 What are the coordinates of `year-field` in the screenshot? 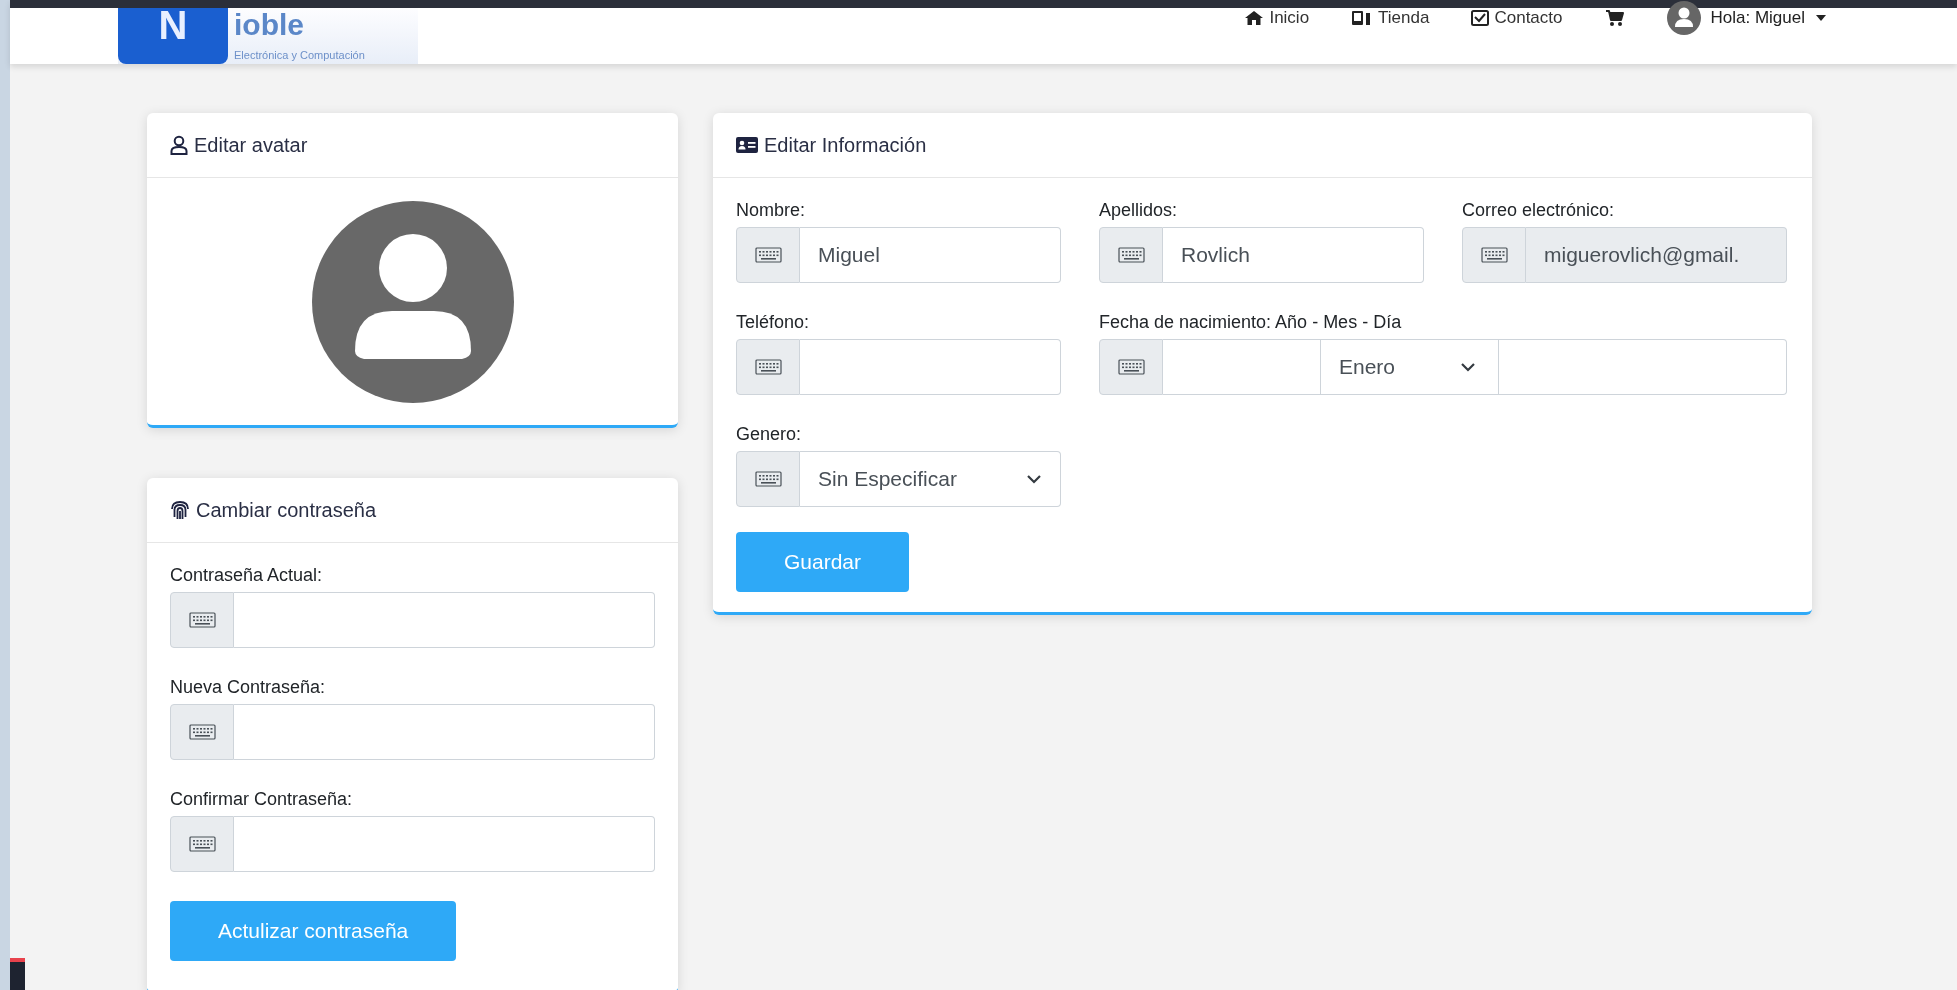 It's located at (1242, 367).